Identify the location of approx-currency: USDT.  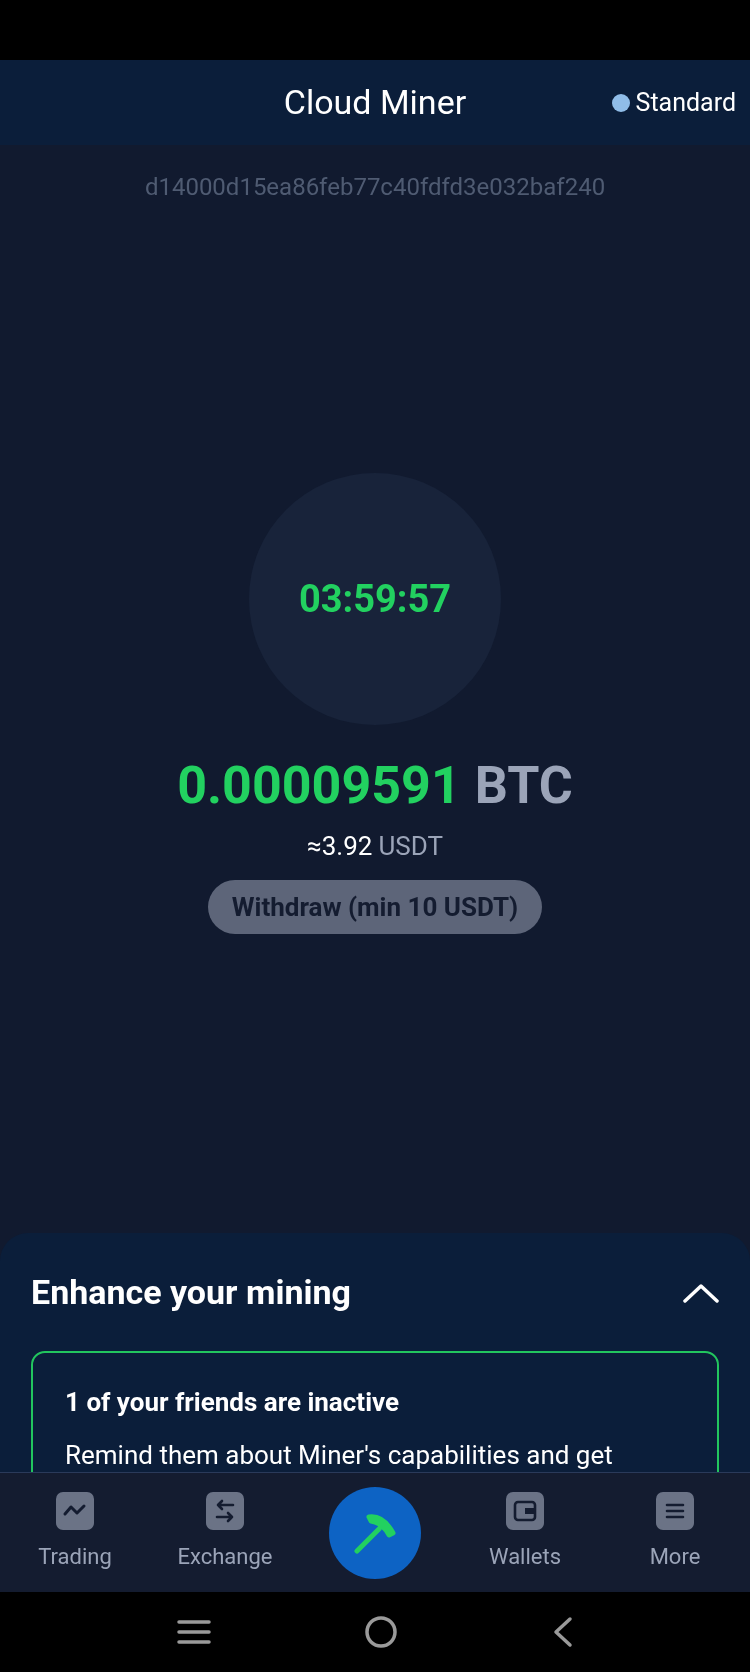
(410, 846).